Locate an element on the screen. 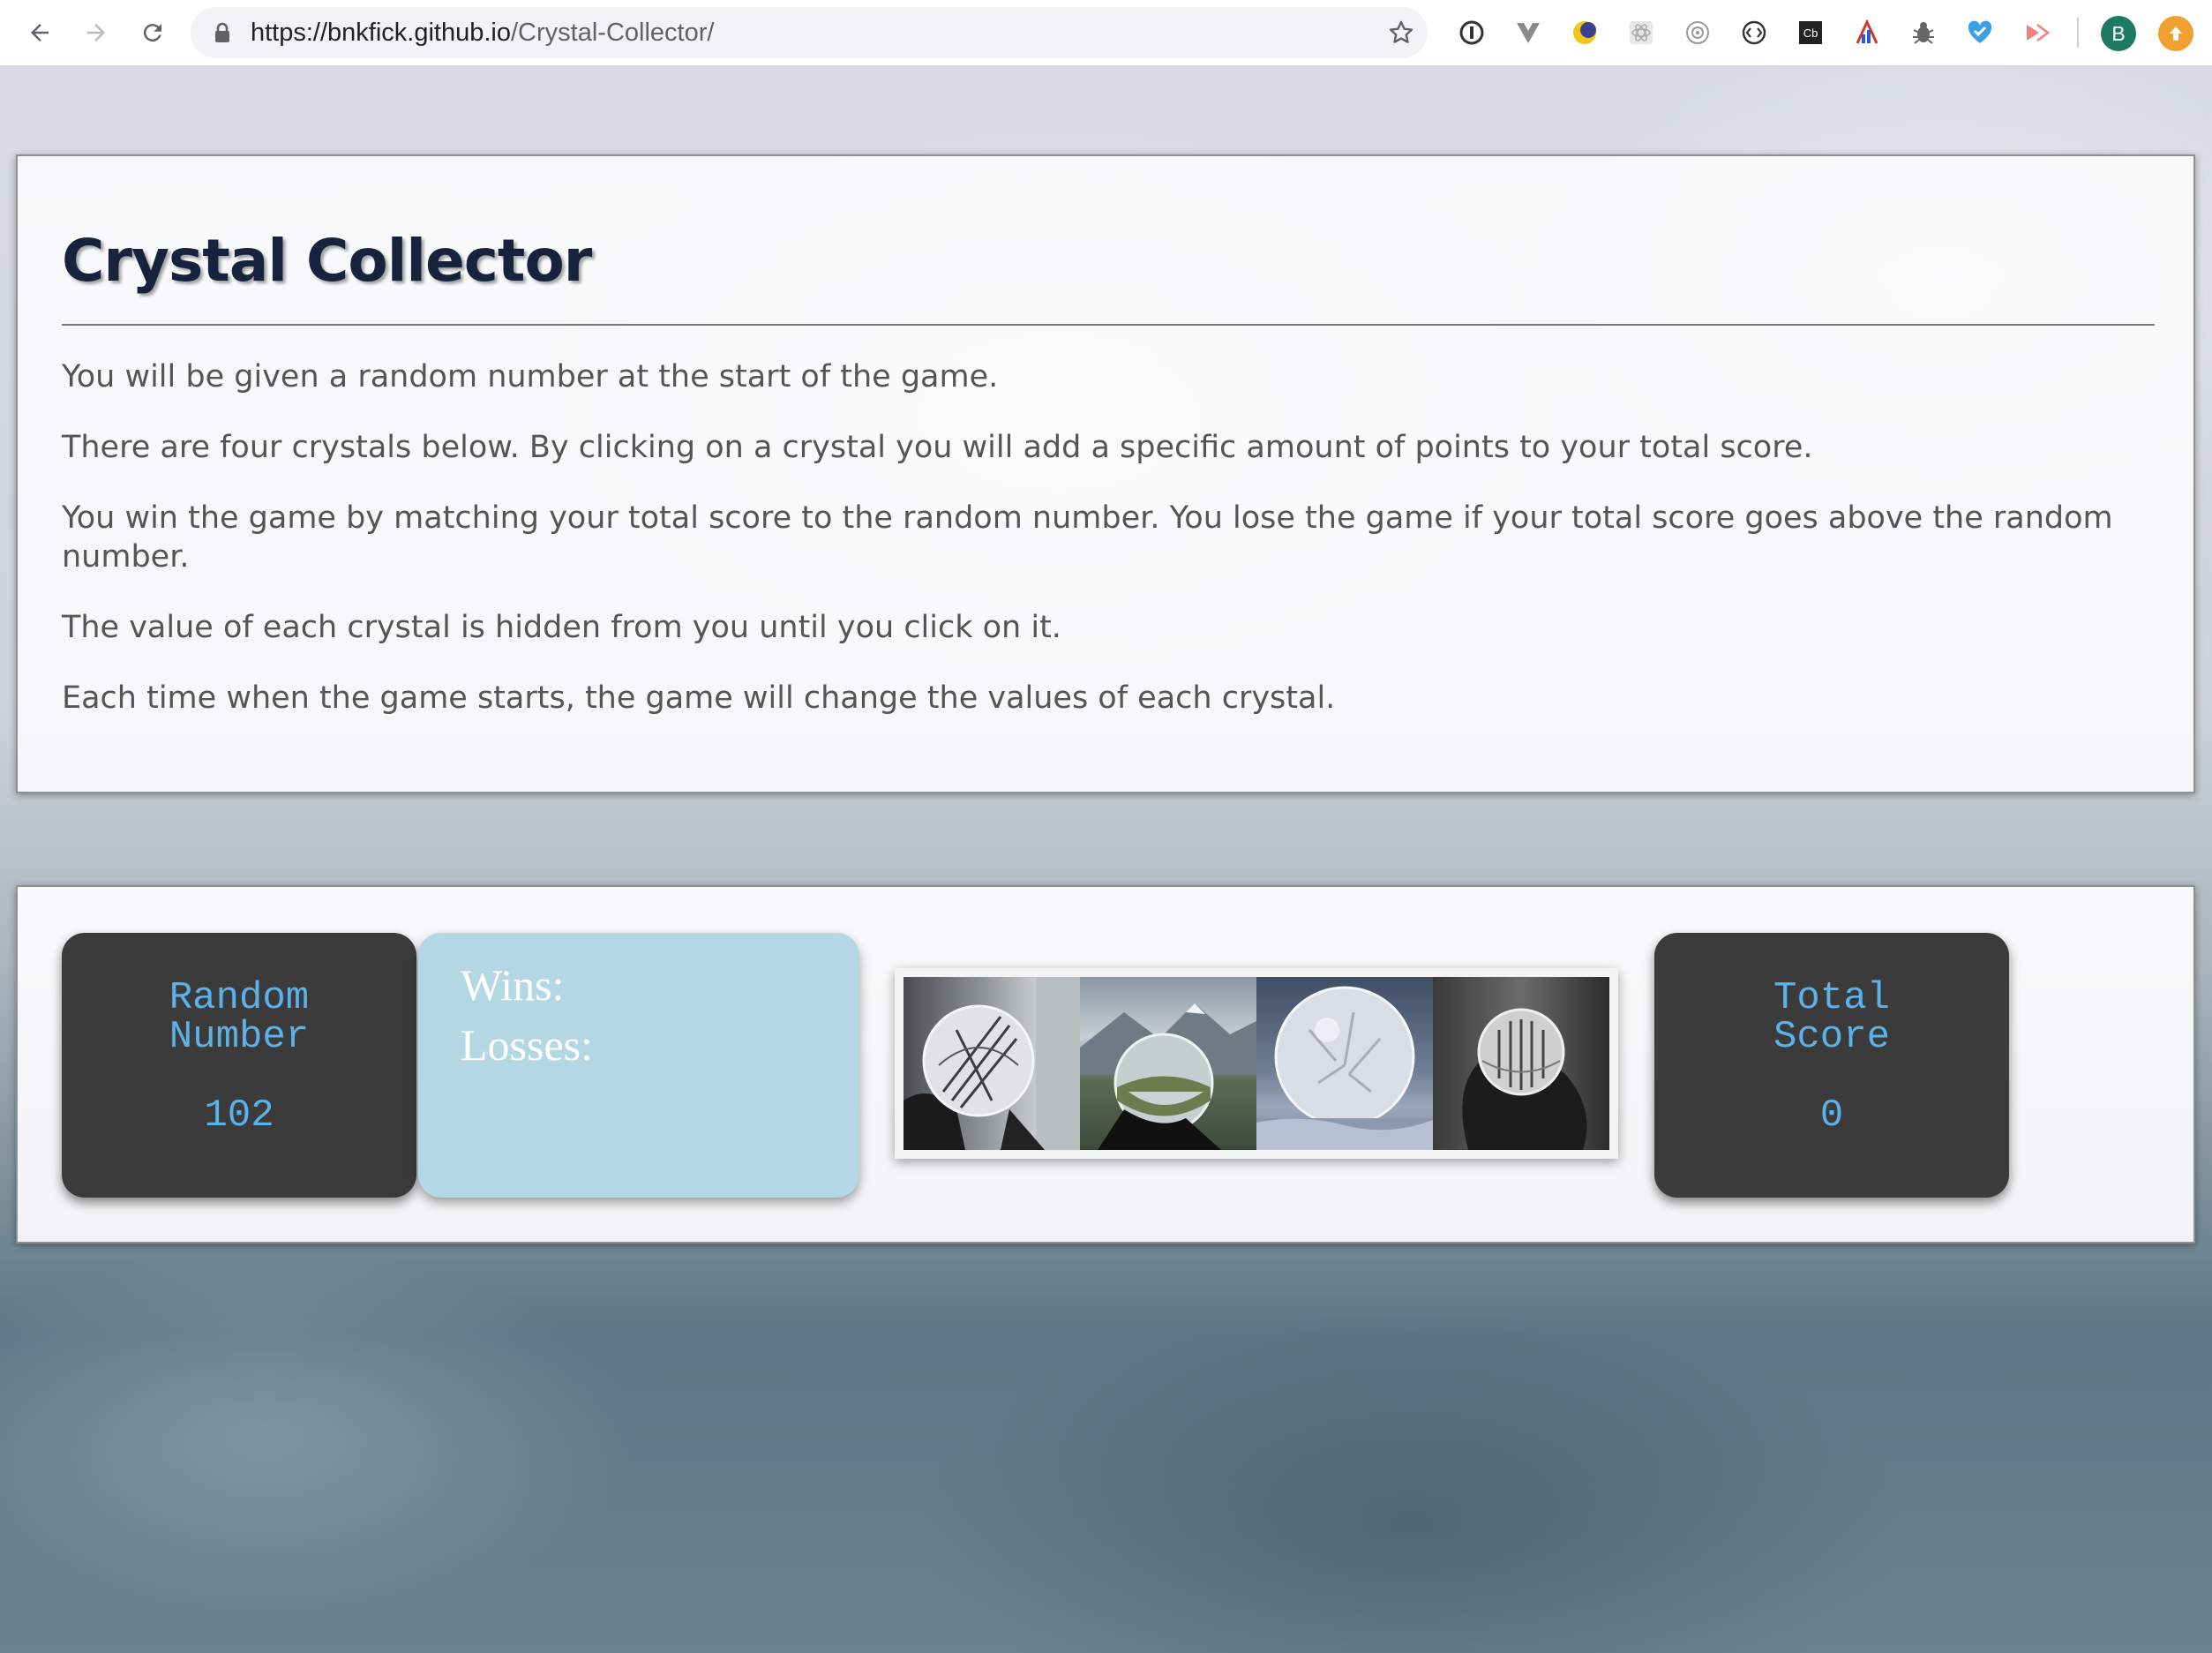 The image size is (2212, 1653). cb-extension-icon: Cb is located at coordinates (1811, 33).